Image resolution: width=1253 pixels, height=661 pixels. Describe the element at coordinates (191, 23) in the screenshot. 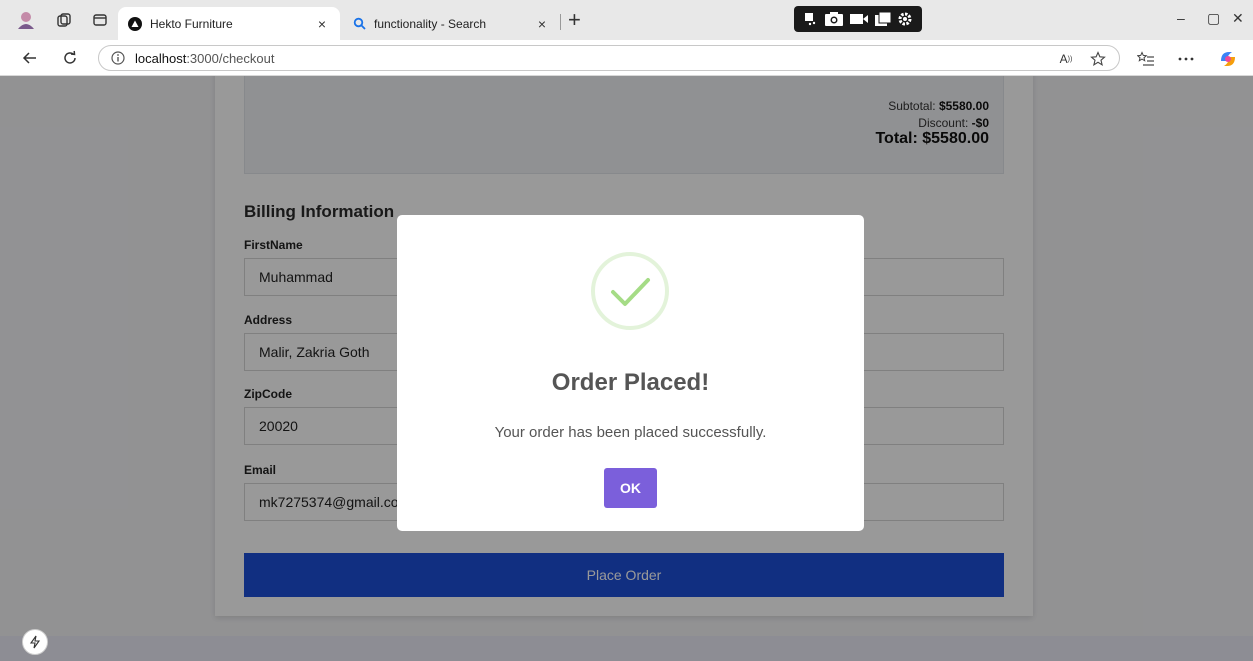

I see `tab-title: Hekto Furniture` at that location.